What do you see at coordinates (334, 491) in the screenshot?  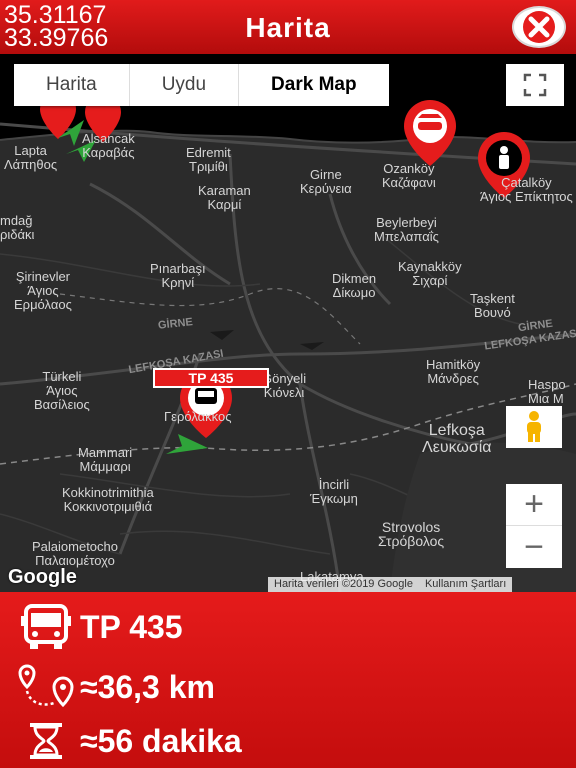 I see `place-label: İncirli Έγκωμη` at bounding box center [334, 491].